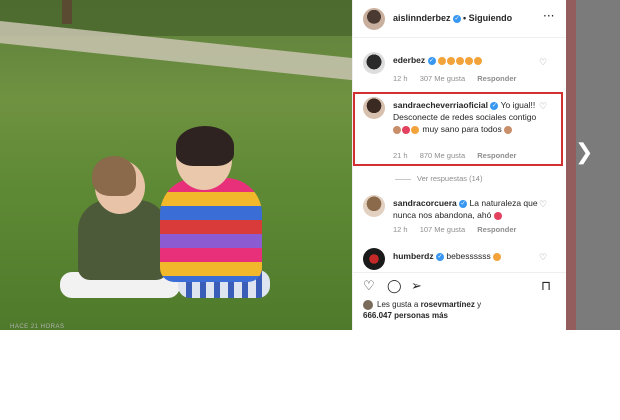 Image resolution: width=620 pixels, height=420 pixels. I want to click on bookmark-icon: ⊓, so click(546, 286).